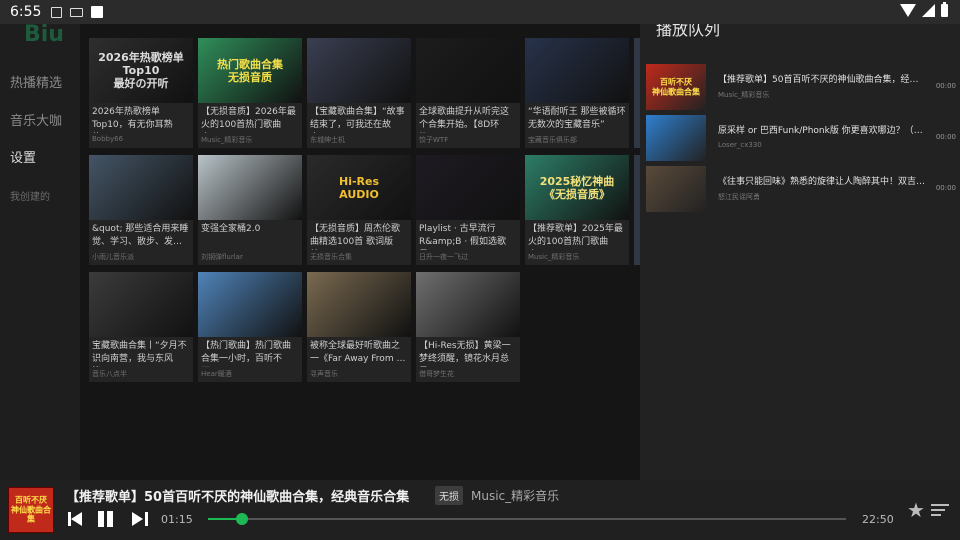 This screenshot has width=960, height=540. I want to click on pause-icon, so click(101, 519).